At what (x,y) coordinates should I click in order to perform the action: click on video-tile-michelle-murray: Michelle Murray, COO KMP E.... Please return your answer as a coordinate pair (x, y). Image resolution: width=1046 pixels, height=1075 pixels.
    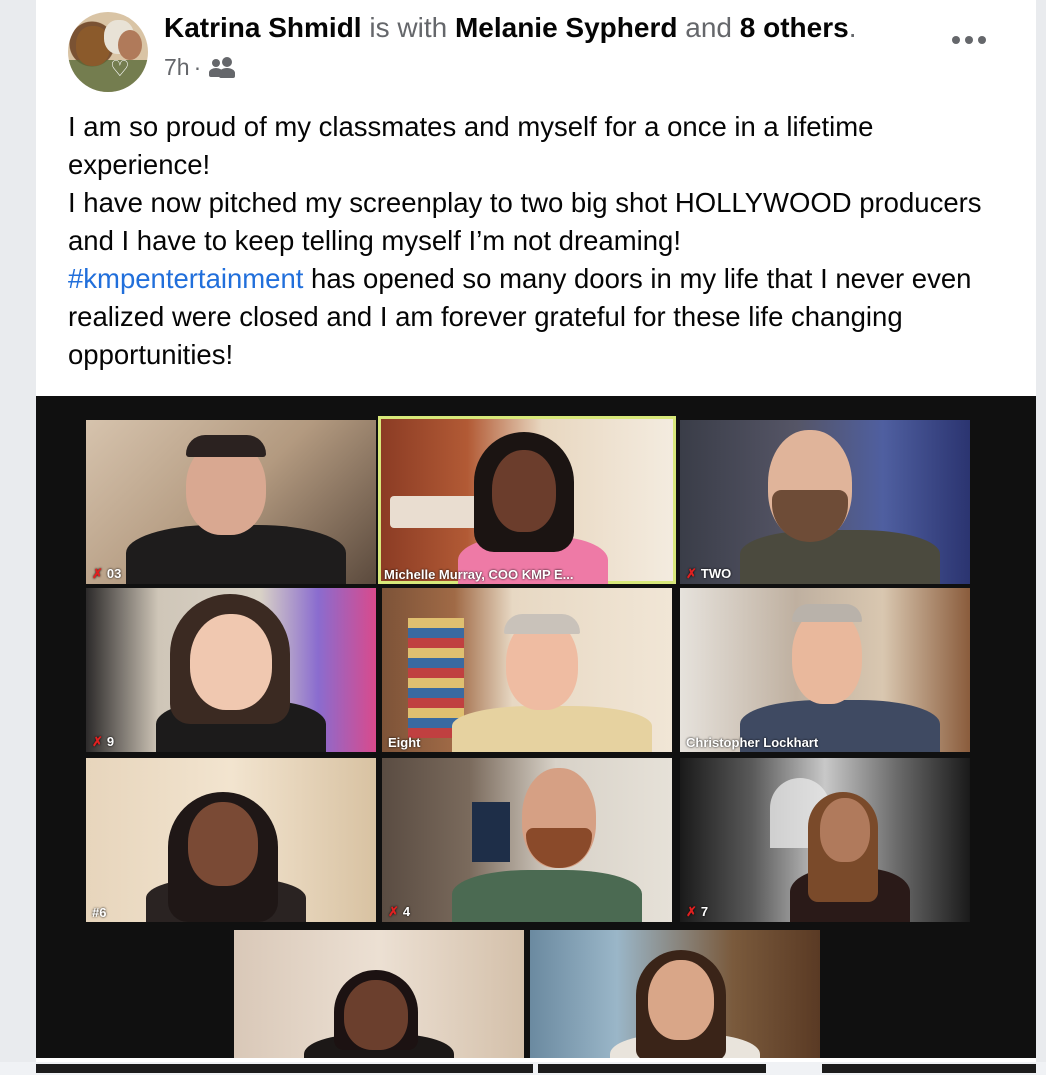
    Looking at the image, I should click on (527, 500).